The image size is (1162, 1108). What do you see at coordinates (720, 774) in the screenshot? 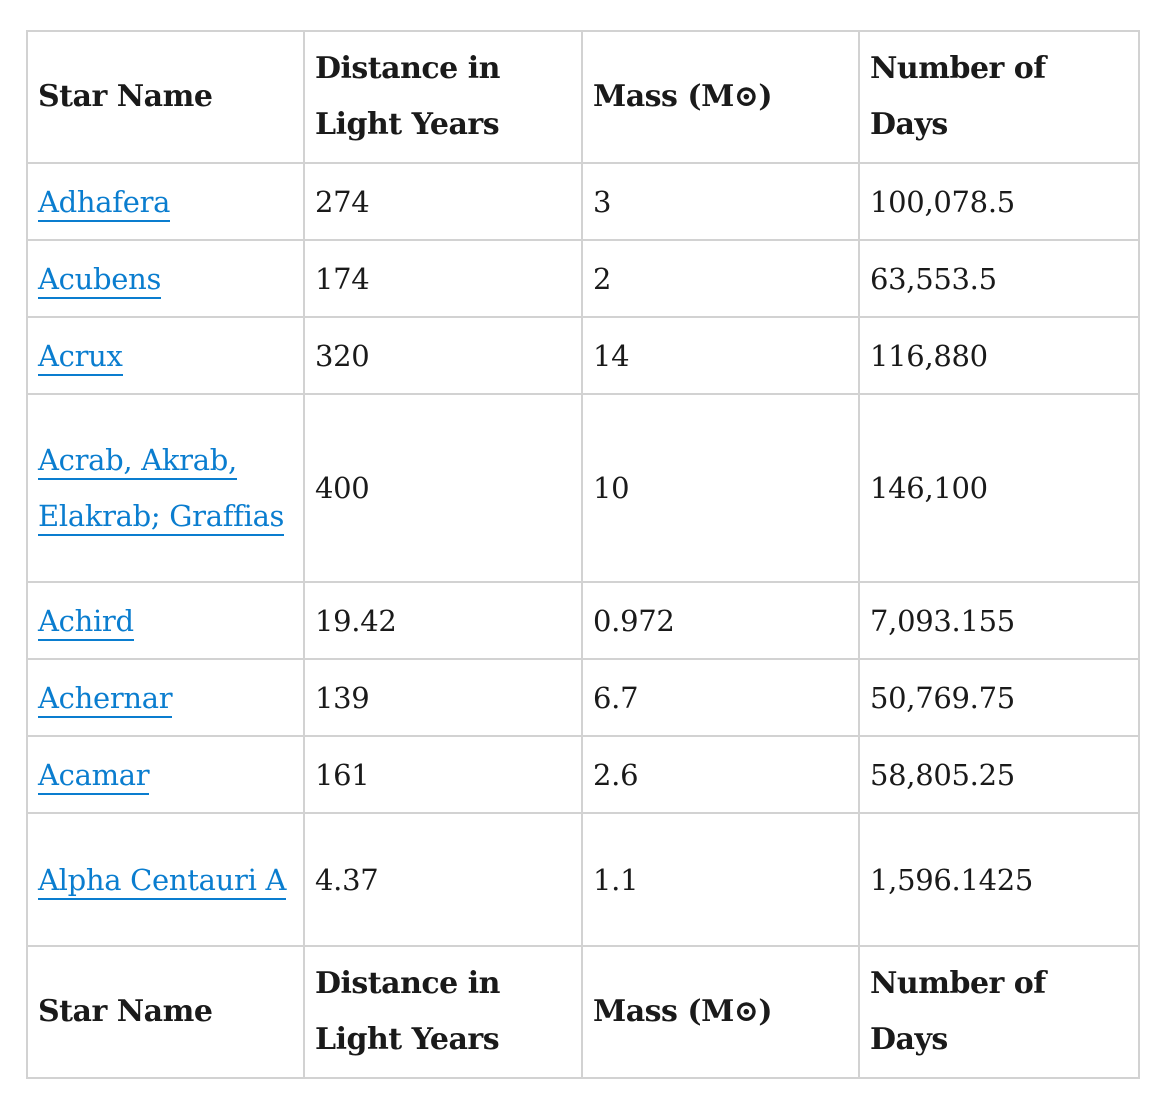
I see `mass-cell: 2.6` at bounding box center [720, 774].